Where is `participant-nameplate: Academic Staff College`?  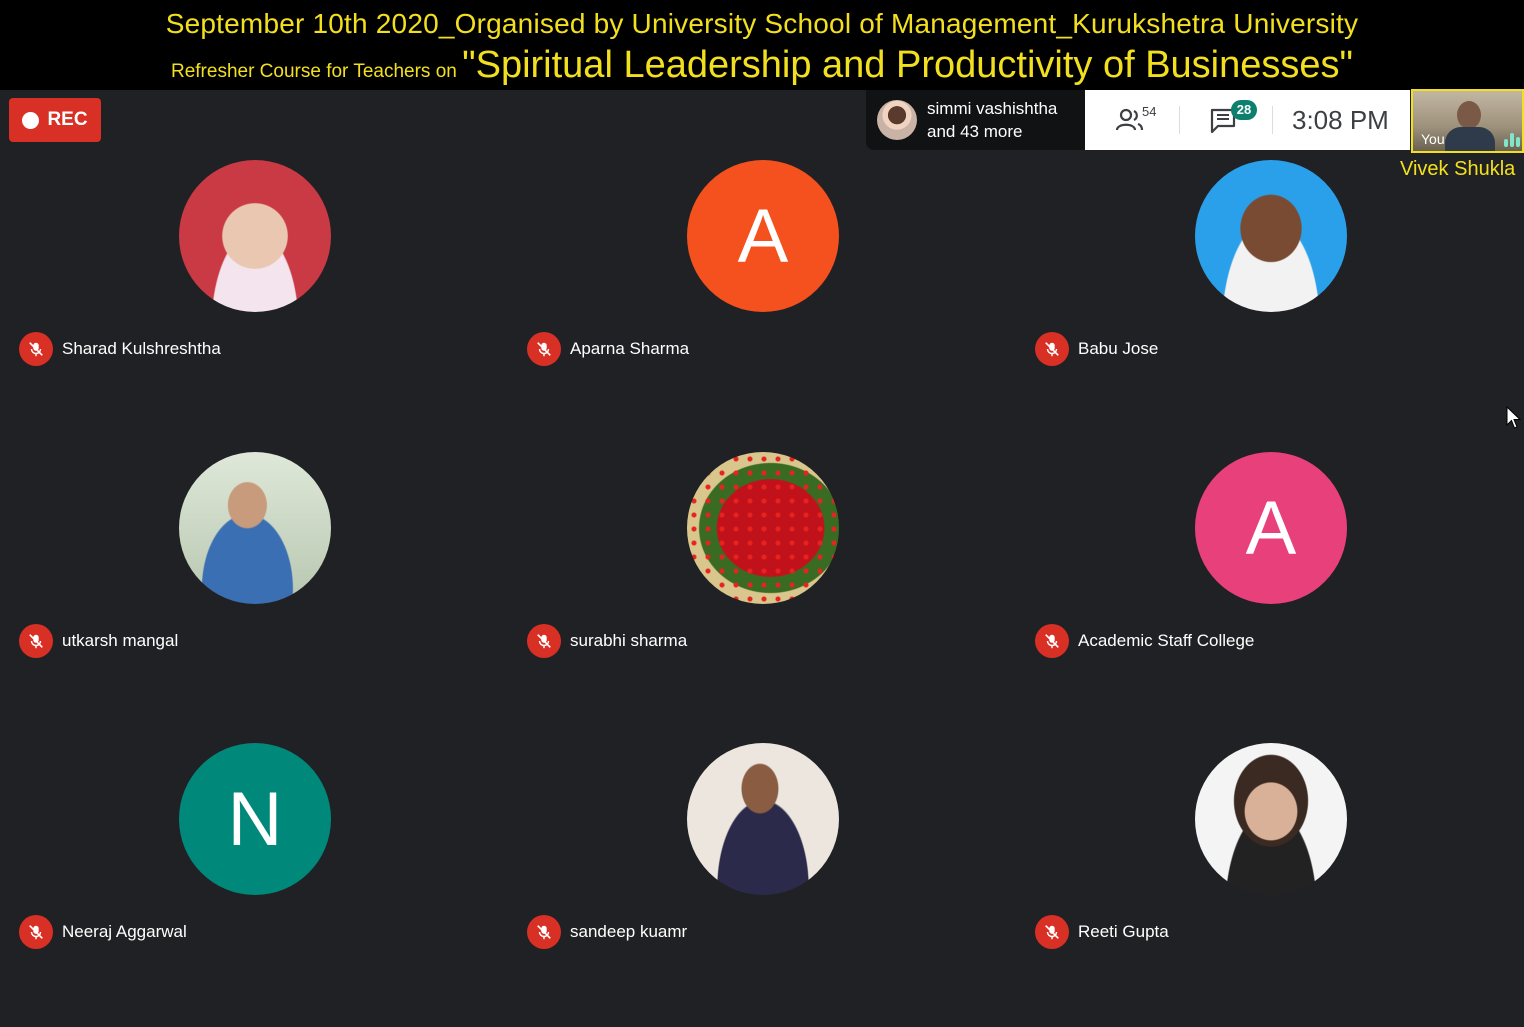 participant-nameplate: Academic Staff College is located at coordinates (1144, 641).